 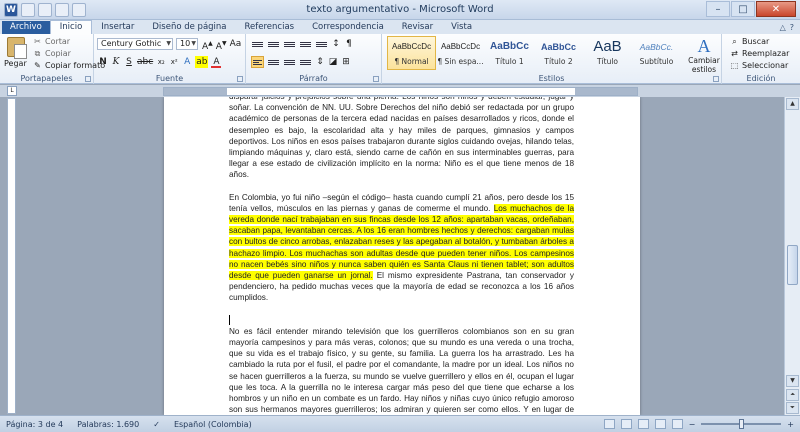 What do you see at coordinates (71, 27) in the screenshot?
I see `tab-inicio: Inicio` at bounding box center [71, 27].